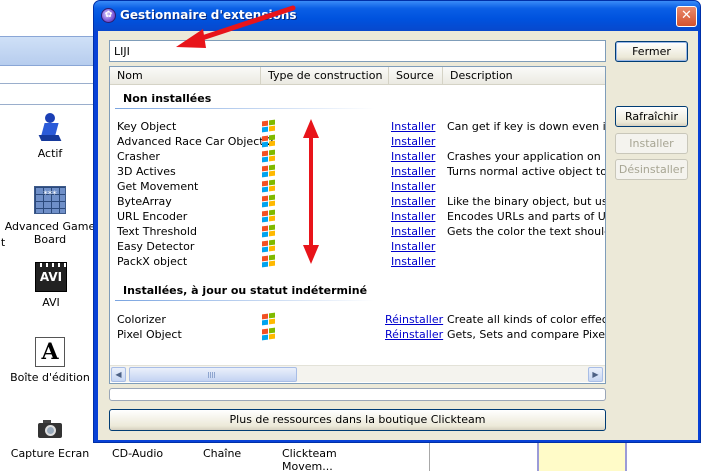 This screenshot has width=706, height=473. What do you see at coordinates (325, 76) in the screenshot?
I see `column-header-build-type: Type de construction` at bounding box center [325, 76].